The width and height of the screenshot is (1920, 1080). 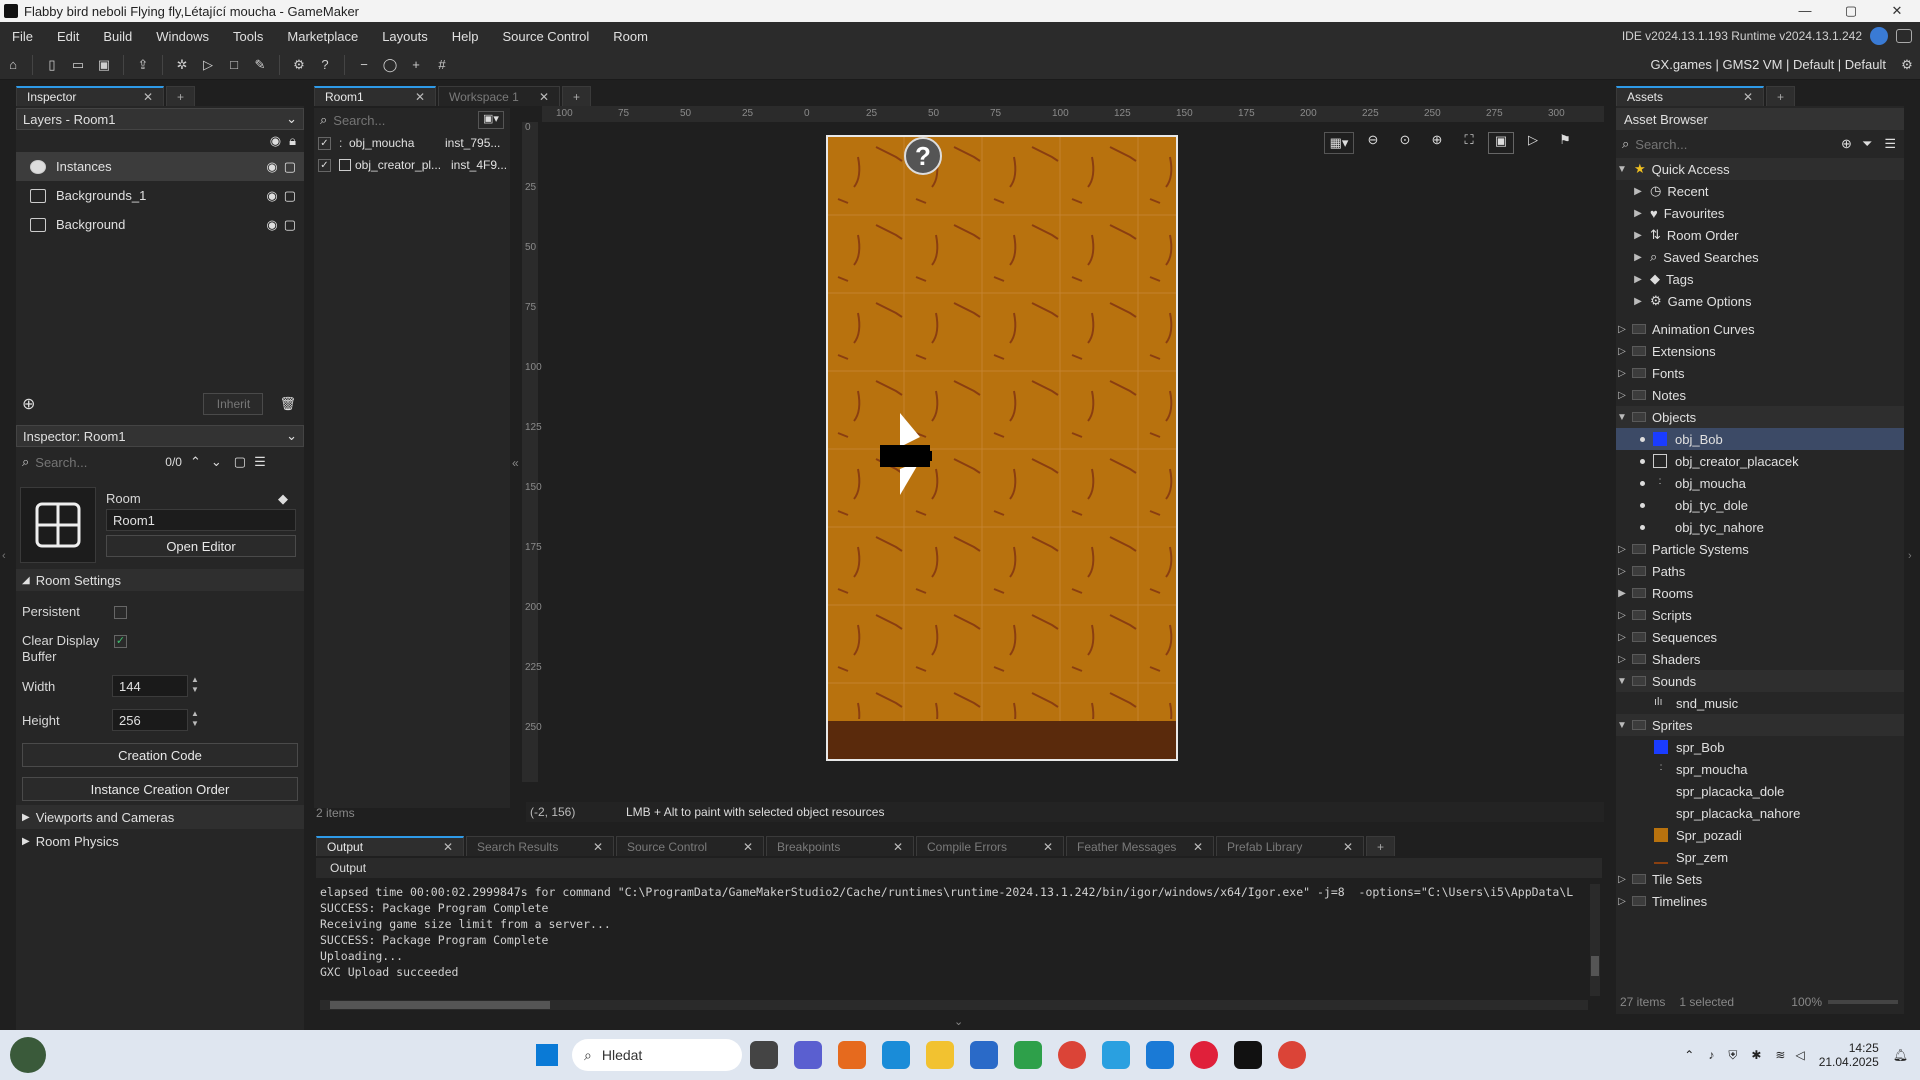 I want to click on tab-feather-messages: Feather Messages ✕, so click(x=1140, y=846).